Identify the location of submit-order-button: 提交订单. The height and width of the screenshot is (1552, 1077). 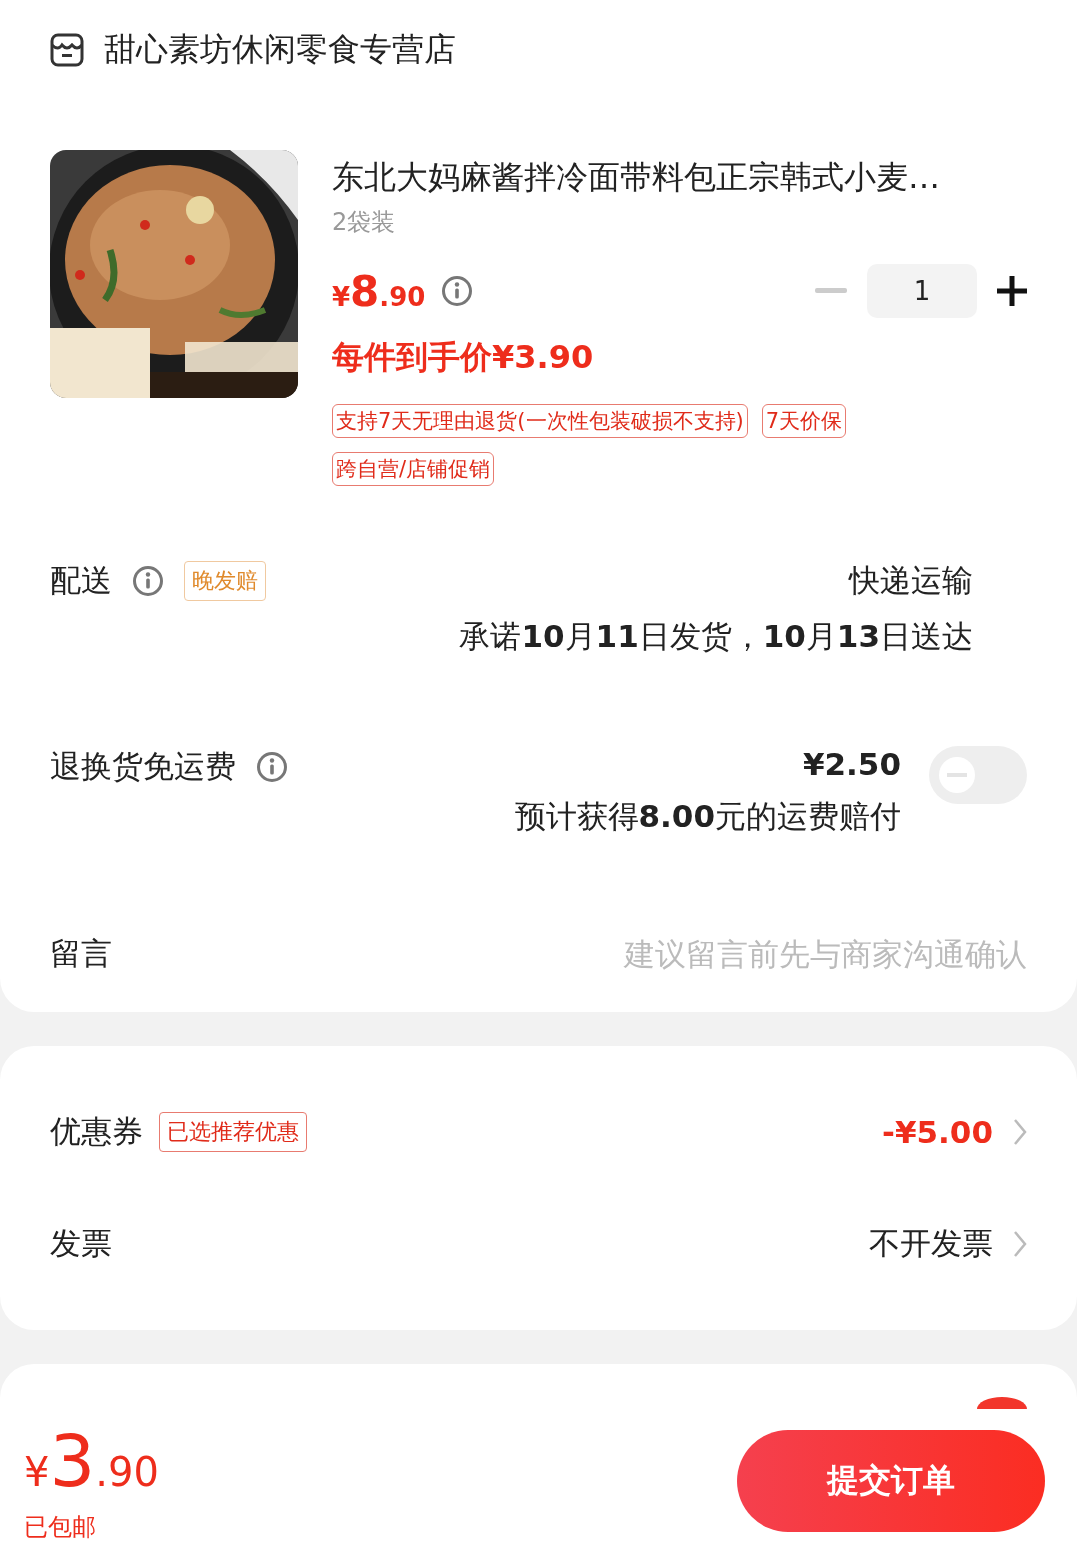
(891, 1481).